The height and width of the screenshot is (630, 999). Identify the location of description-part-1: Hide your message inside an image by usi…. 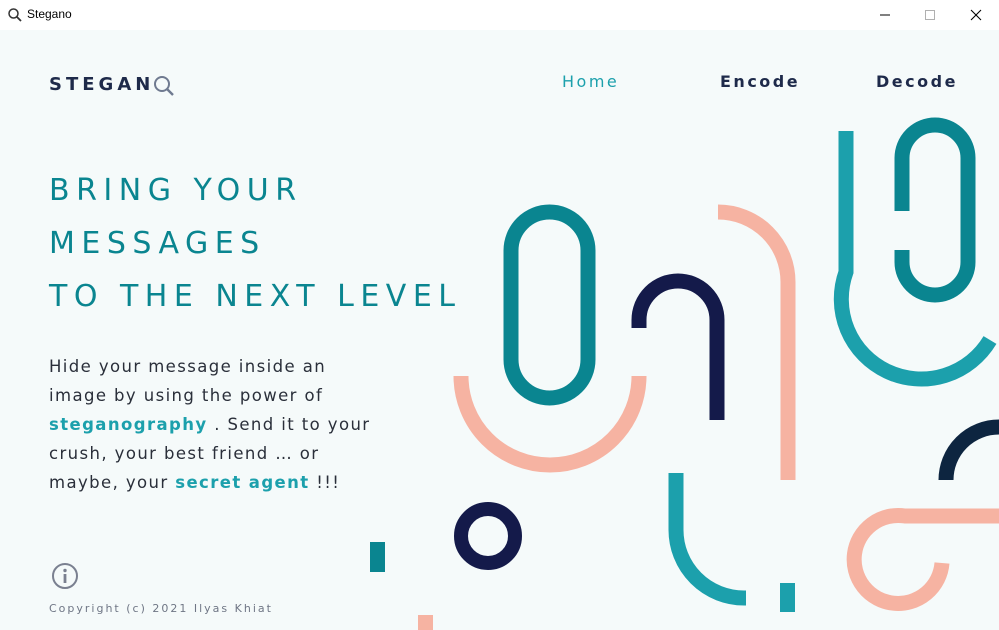
(188, 381).